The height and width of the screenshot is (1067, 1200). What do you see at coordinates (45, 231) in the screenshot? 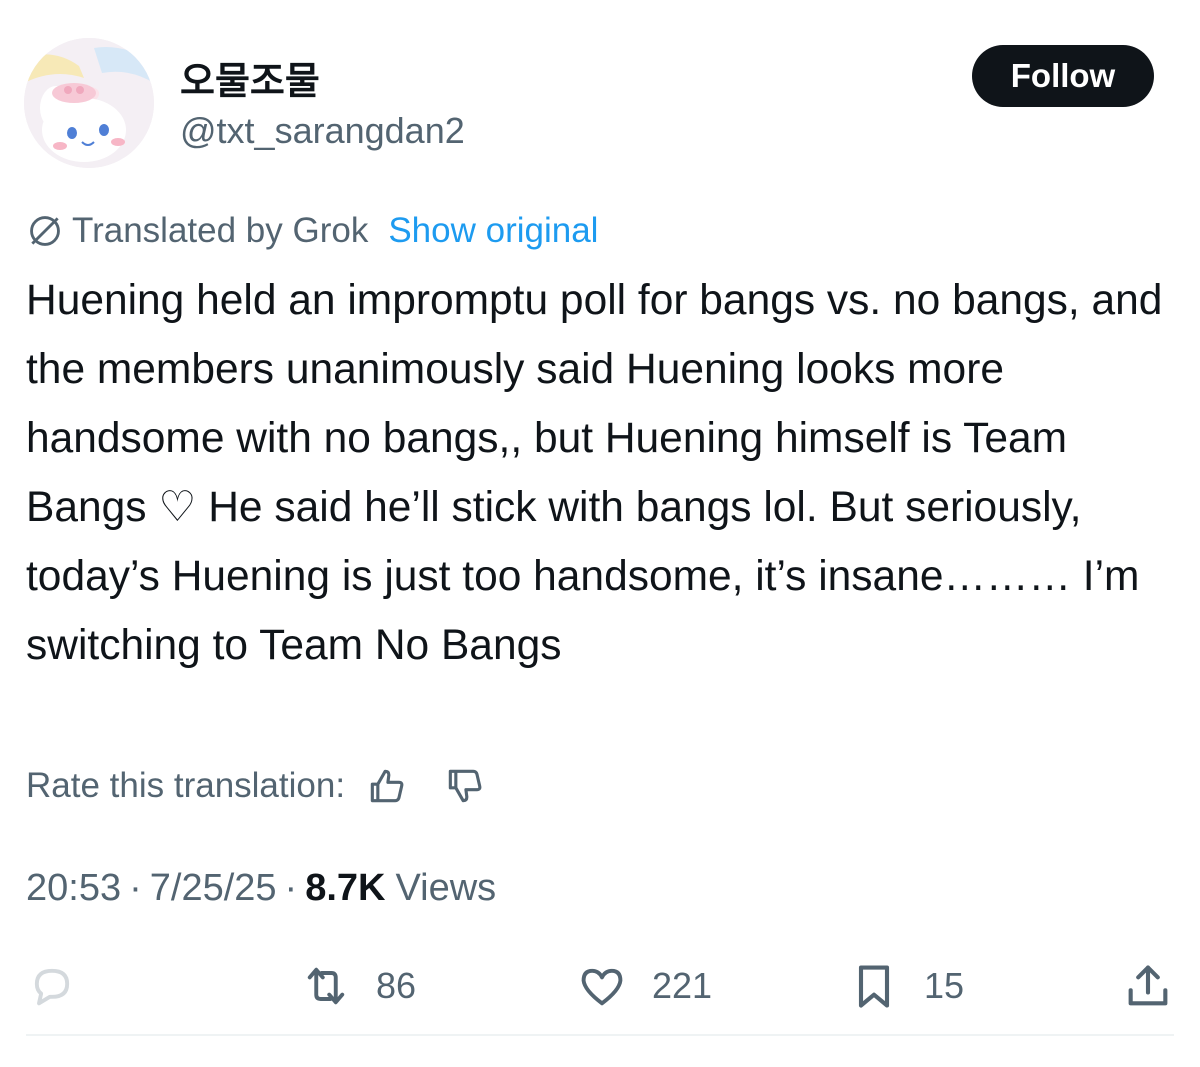
I see `globe-icon` at bounding box center [45, 231].